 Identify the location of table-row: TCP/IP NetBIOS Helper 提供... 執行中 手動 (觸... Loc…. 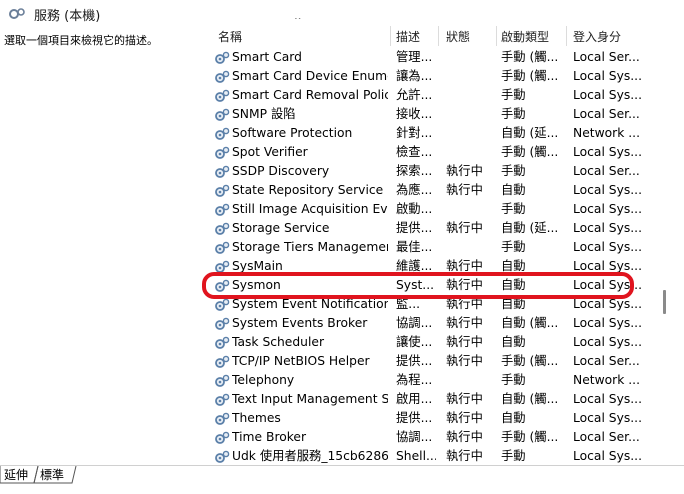
(430, 361).